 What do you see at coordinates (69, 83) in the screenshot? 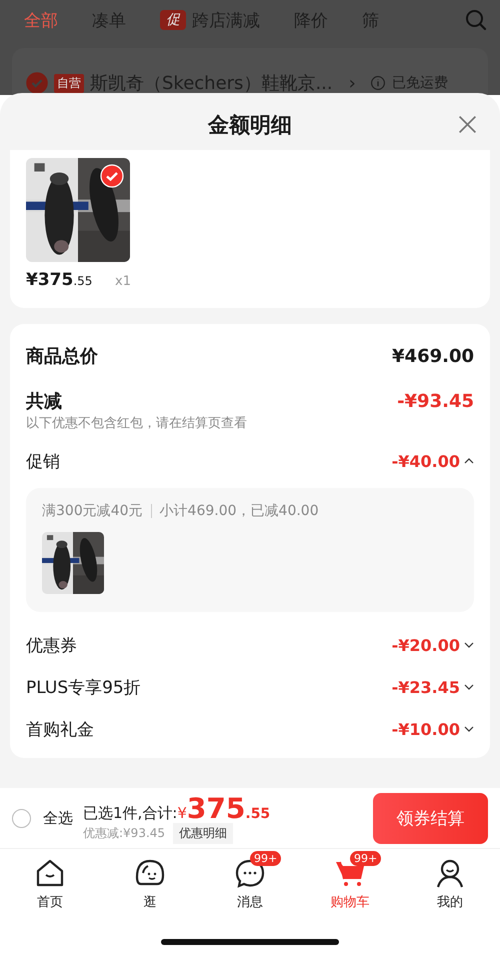
I see `store-tag: 自营` at bounding box center [69, 83].